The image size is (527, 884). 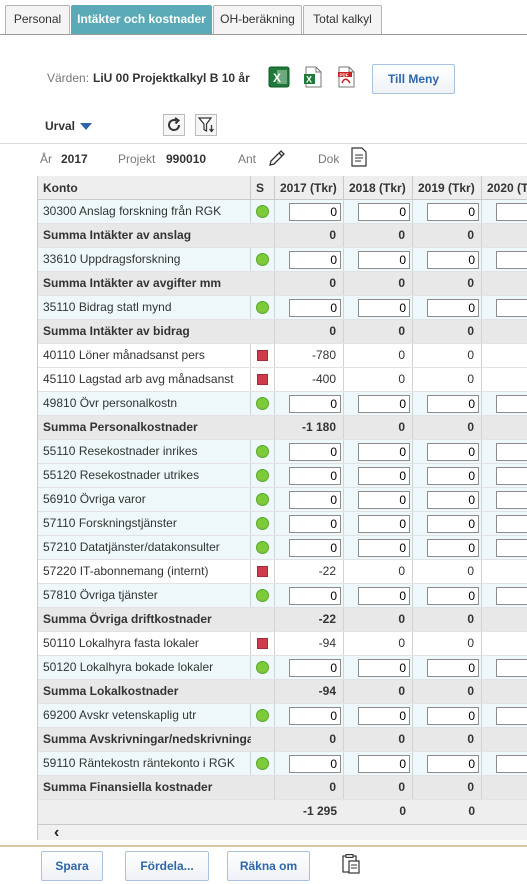 What do you see at coordinates (277, 158) in the screenshot?
I see `pencil-icon` at bounding box center [277, 158].